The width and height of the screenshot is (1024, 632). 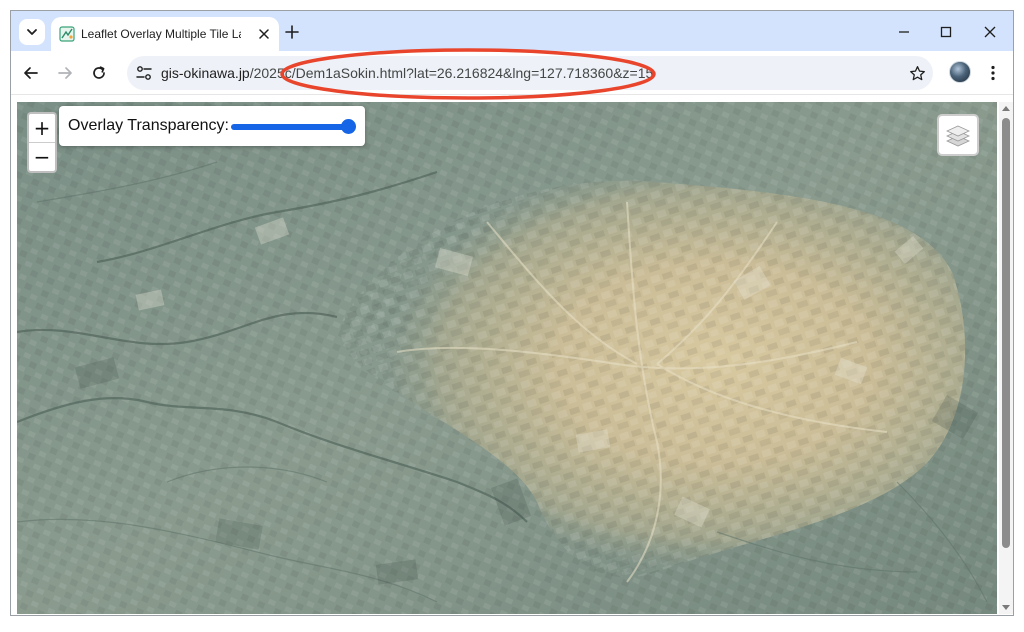 I want to click on scroll-thumb, so click(x=1006, y=333).